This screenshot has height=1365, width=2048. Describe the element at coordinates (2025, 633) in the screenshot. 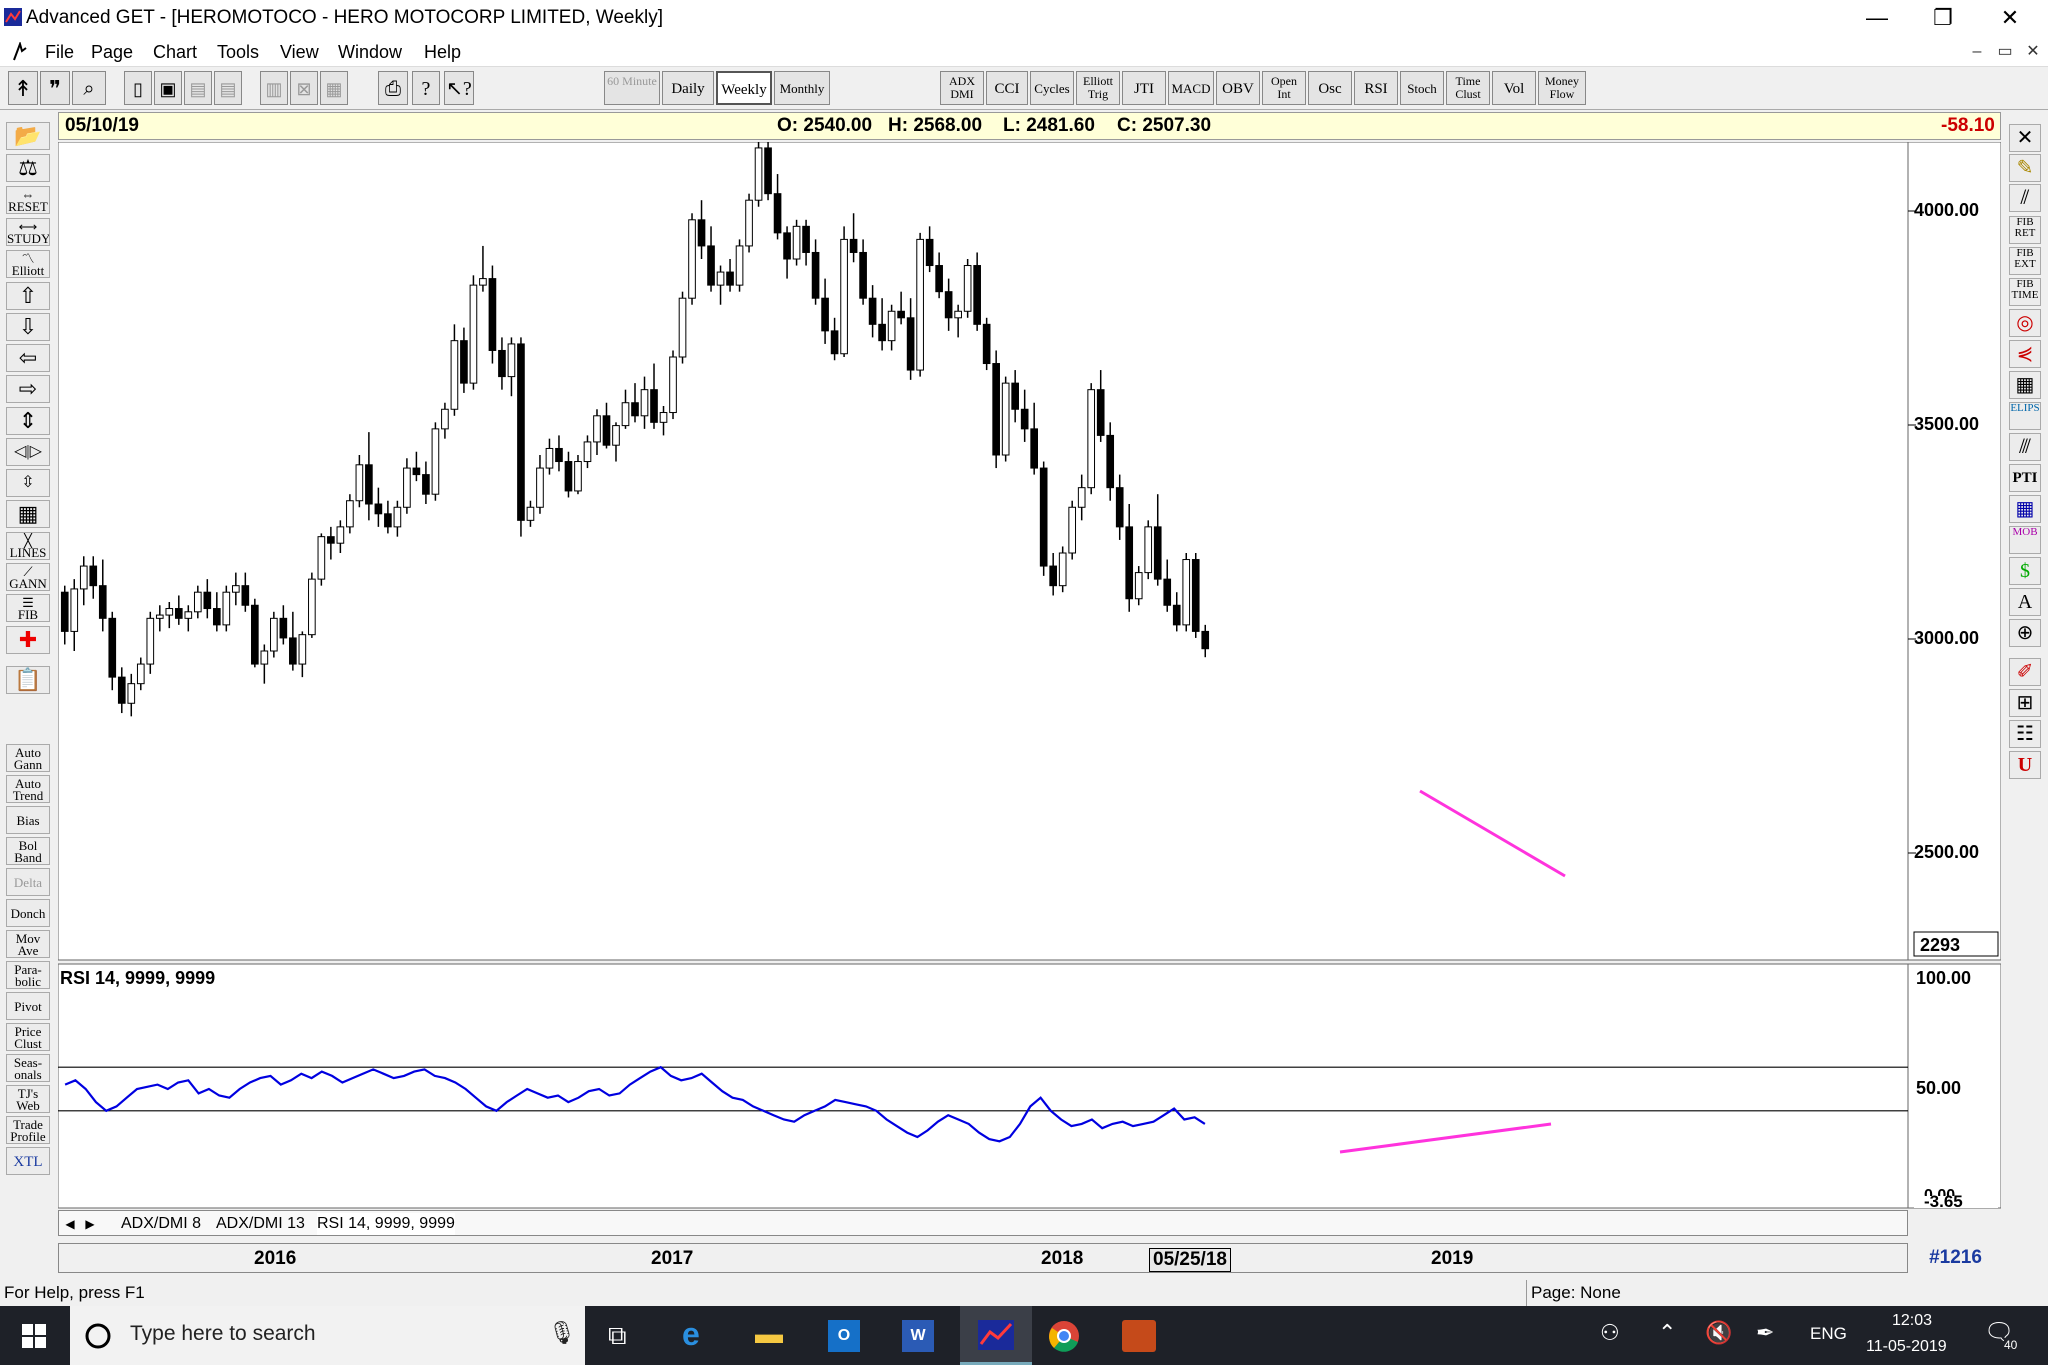

I see `zoom-icon: ⊕` at that location.